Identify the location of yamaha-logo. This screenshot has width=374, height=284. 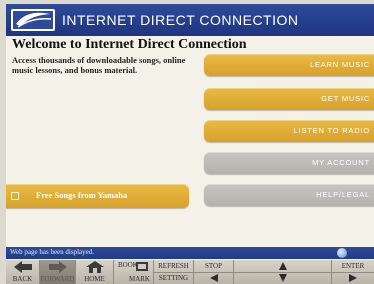
(33, 20).